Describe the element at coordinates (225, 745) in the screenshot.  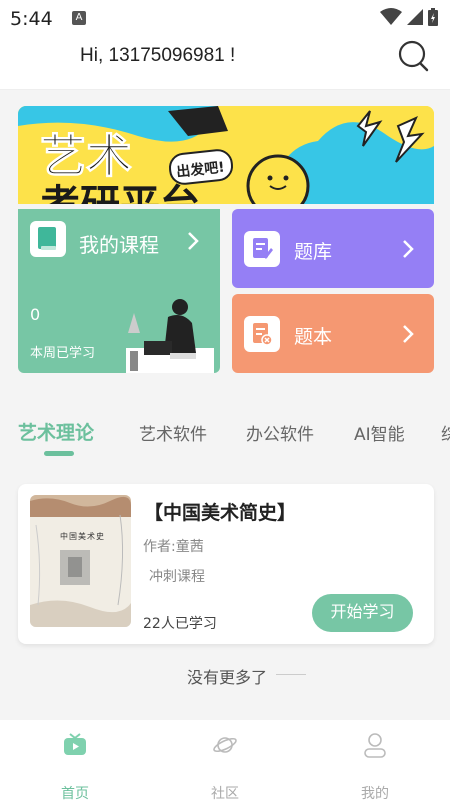
I see `planet-icon` at that location.